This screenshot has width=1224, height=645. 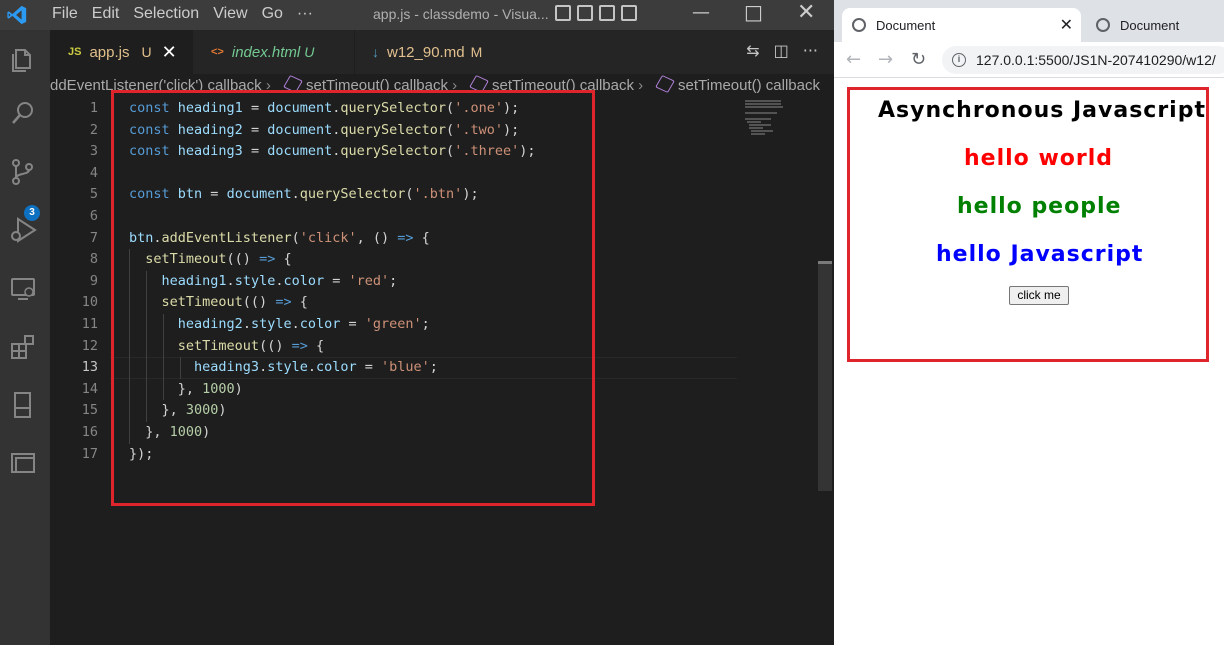 I want to click on menu-more: ···, so click(x=305, y=14).